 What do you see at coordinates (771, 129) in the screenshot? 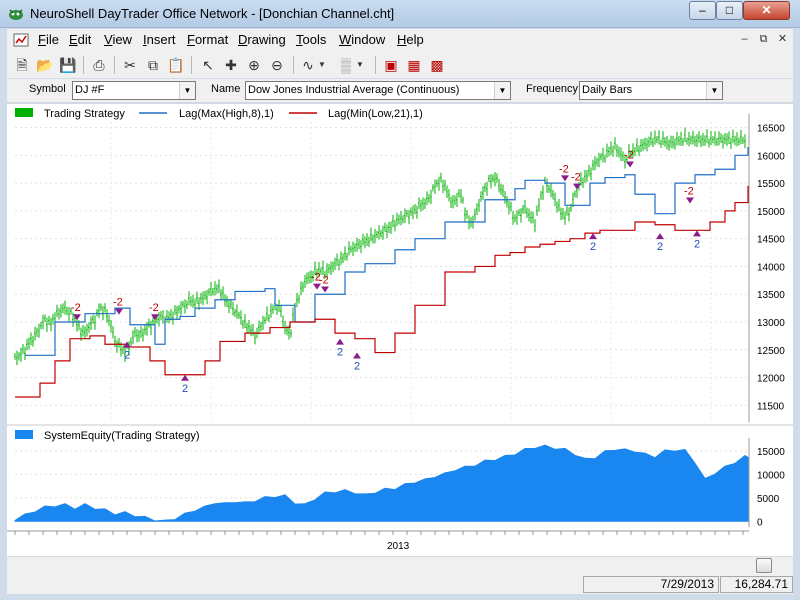
I see `y-tick-label: 16500` at bounding box center [771, 129].